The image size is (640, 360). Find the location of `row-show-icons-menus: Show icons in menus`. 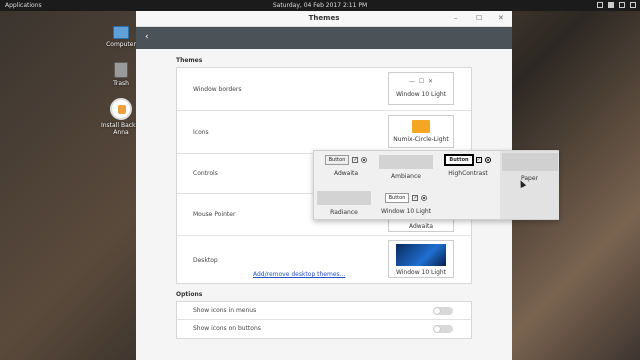

row-show-icons-menus: Show icons in menus is located at coordinates (324, 311).